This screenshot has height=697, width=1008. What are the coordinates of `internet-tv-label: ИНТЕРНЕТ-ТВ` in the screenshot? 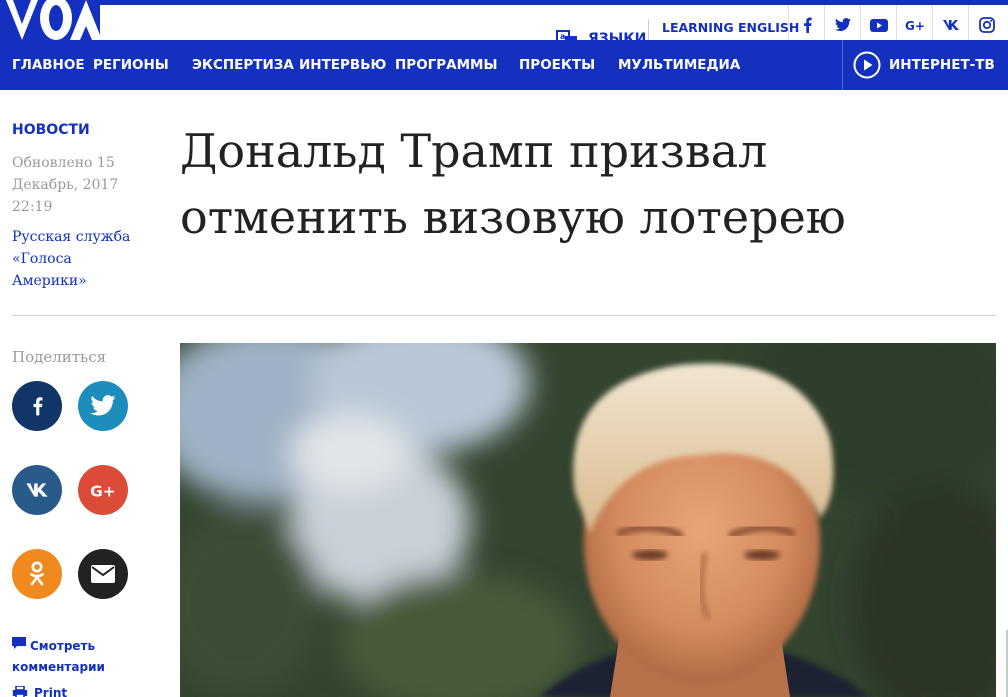 It's located at (942, 65).